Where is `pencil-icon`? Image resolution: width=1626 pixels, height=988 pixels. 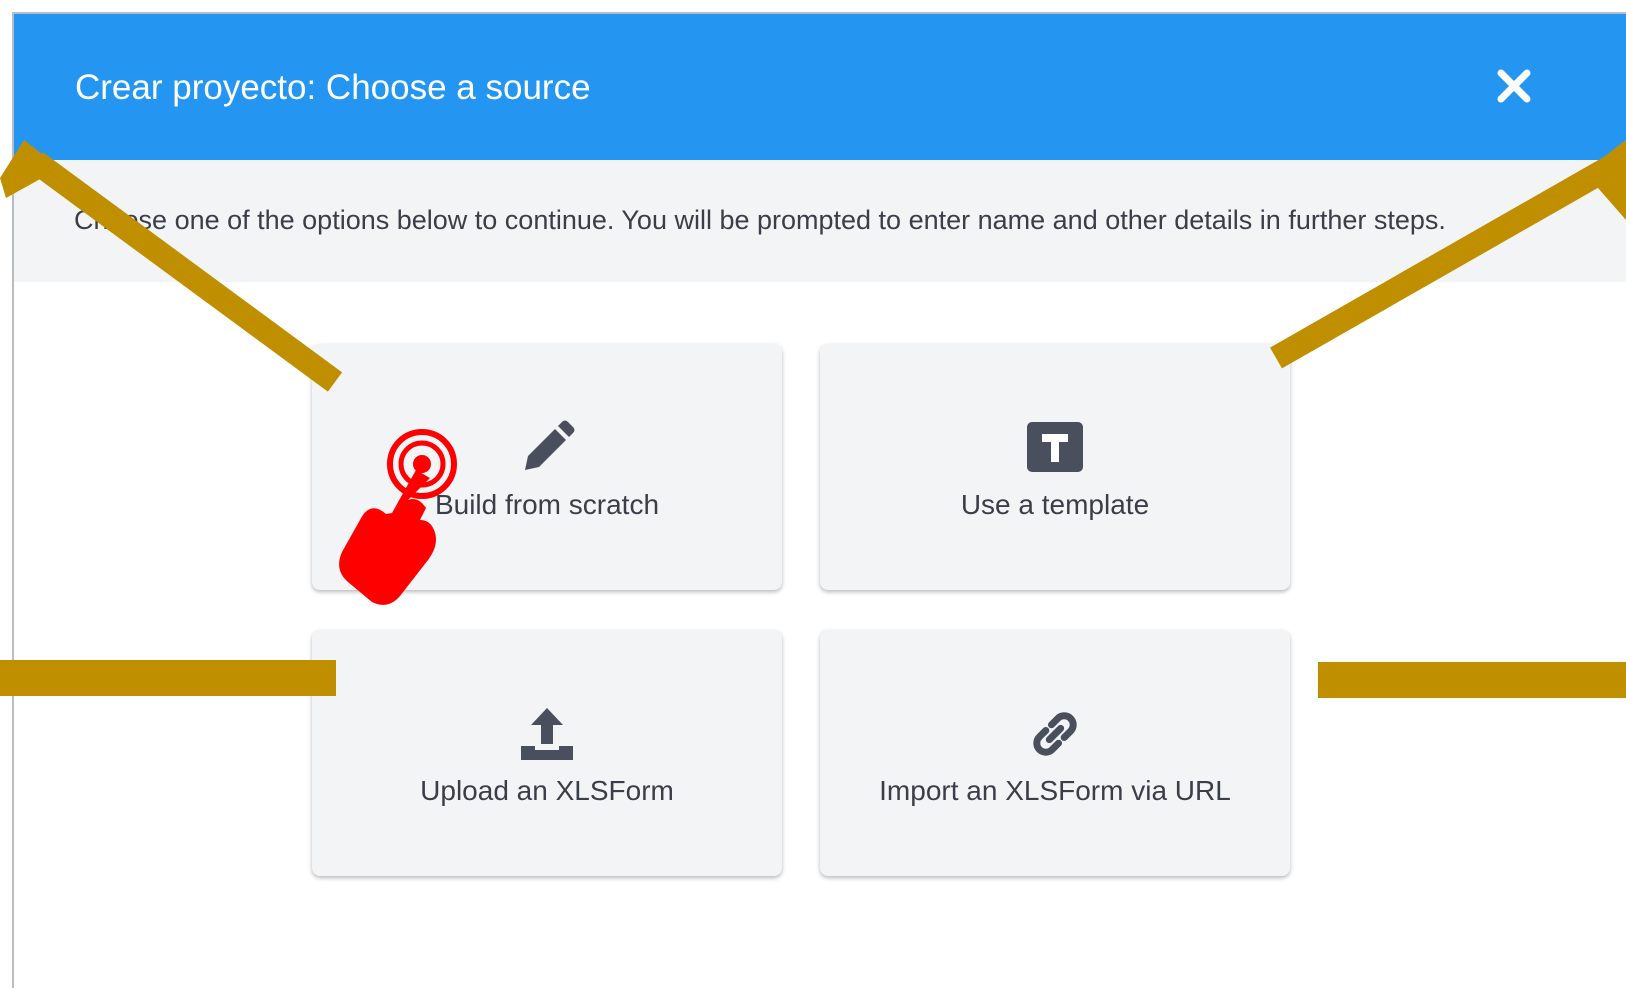
pencil-icon is located at coordinates (550, 445).